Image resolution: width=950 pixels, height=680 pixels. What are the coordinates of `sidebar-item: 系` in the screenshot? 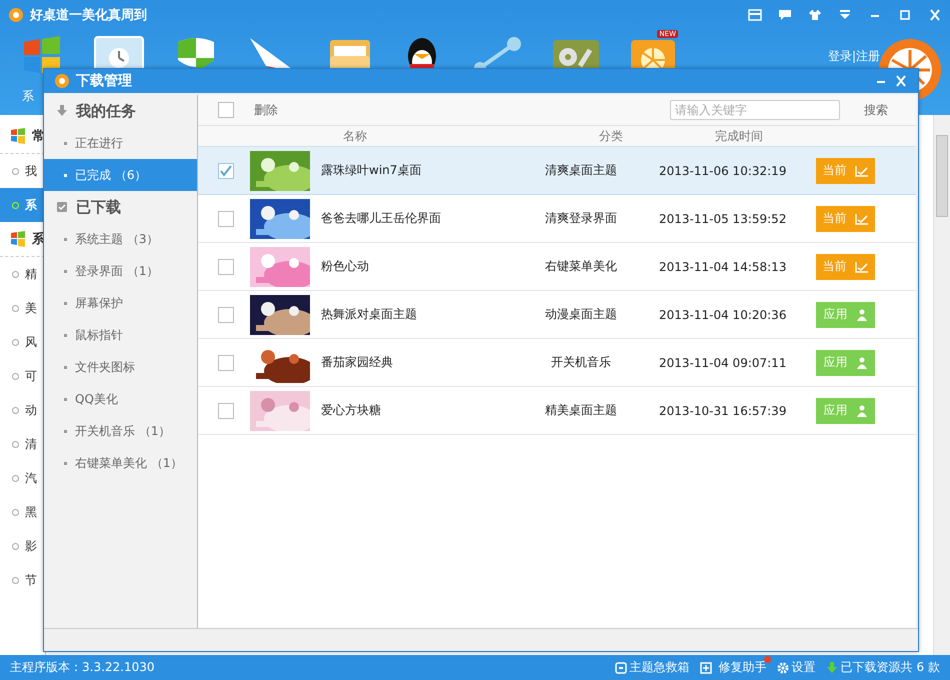 It's located at (22, 205).